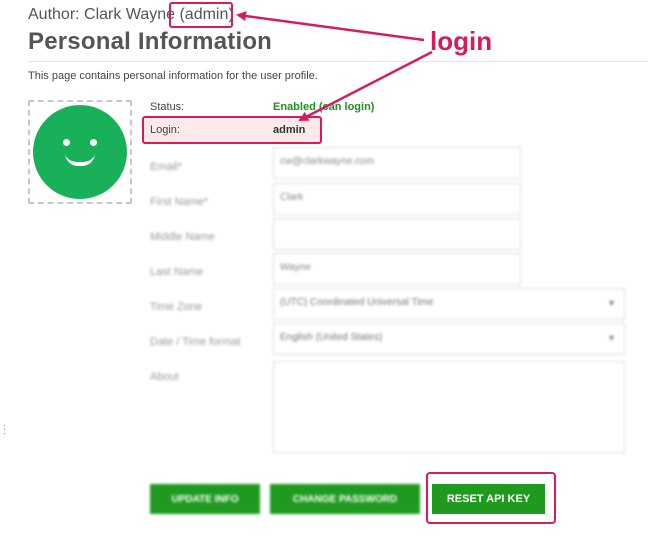 The image size is (652, 546). Describe the element at coordinates (102, 14) in the screenshot. I see `author-name: Author: Clark Wayne` at that location.